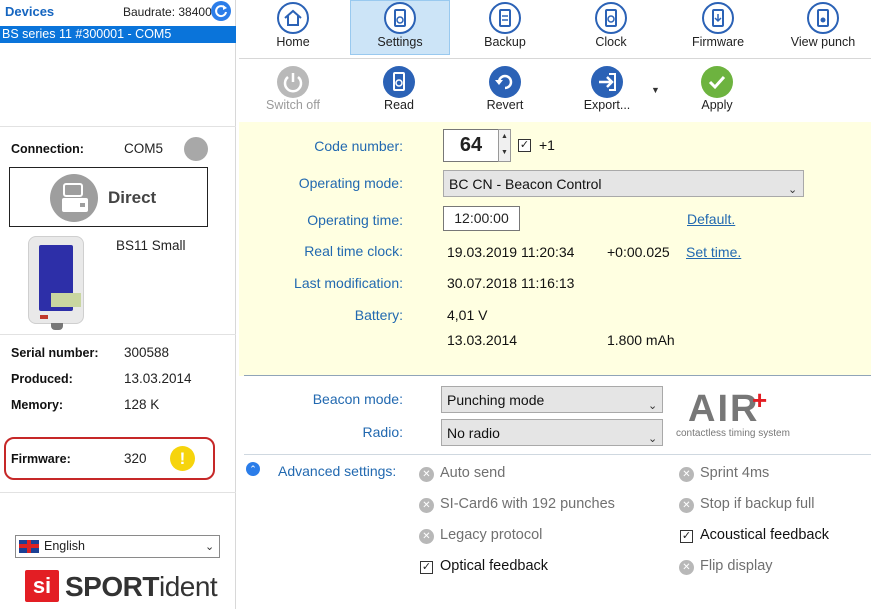 The image size is (871, 609). I want to click on warning-icon: !, so click(182, 458).